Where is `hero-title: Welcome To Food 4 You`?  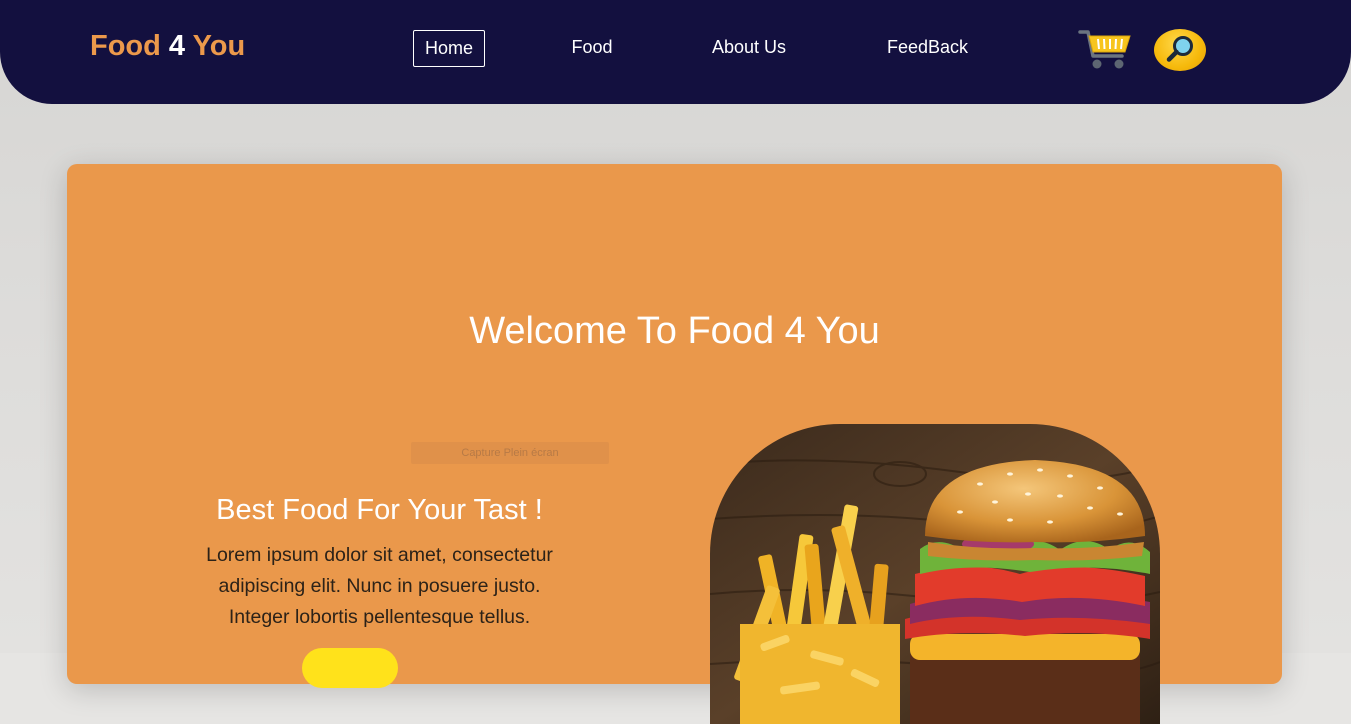
hero-title: Welcome To Food 4 You is located at coordinates (674, 331).